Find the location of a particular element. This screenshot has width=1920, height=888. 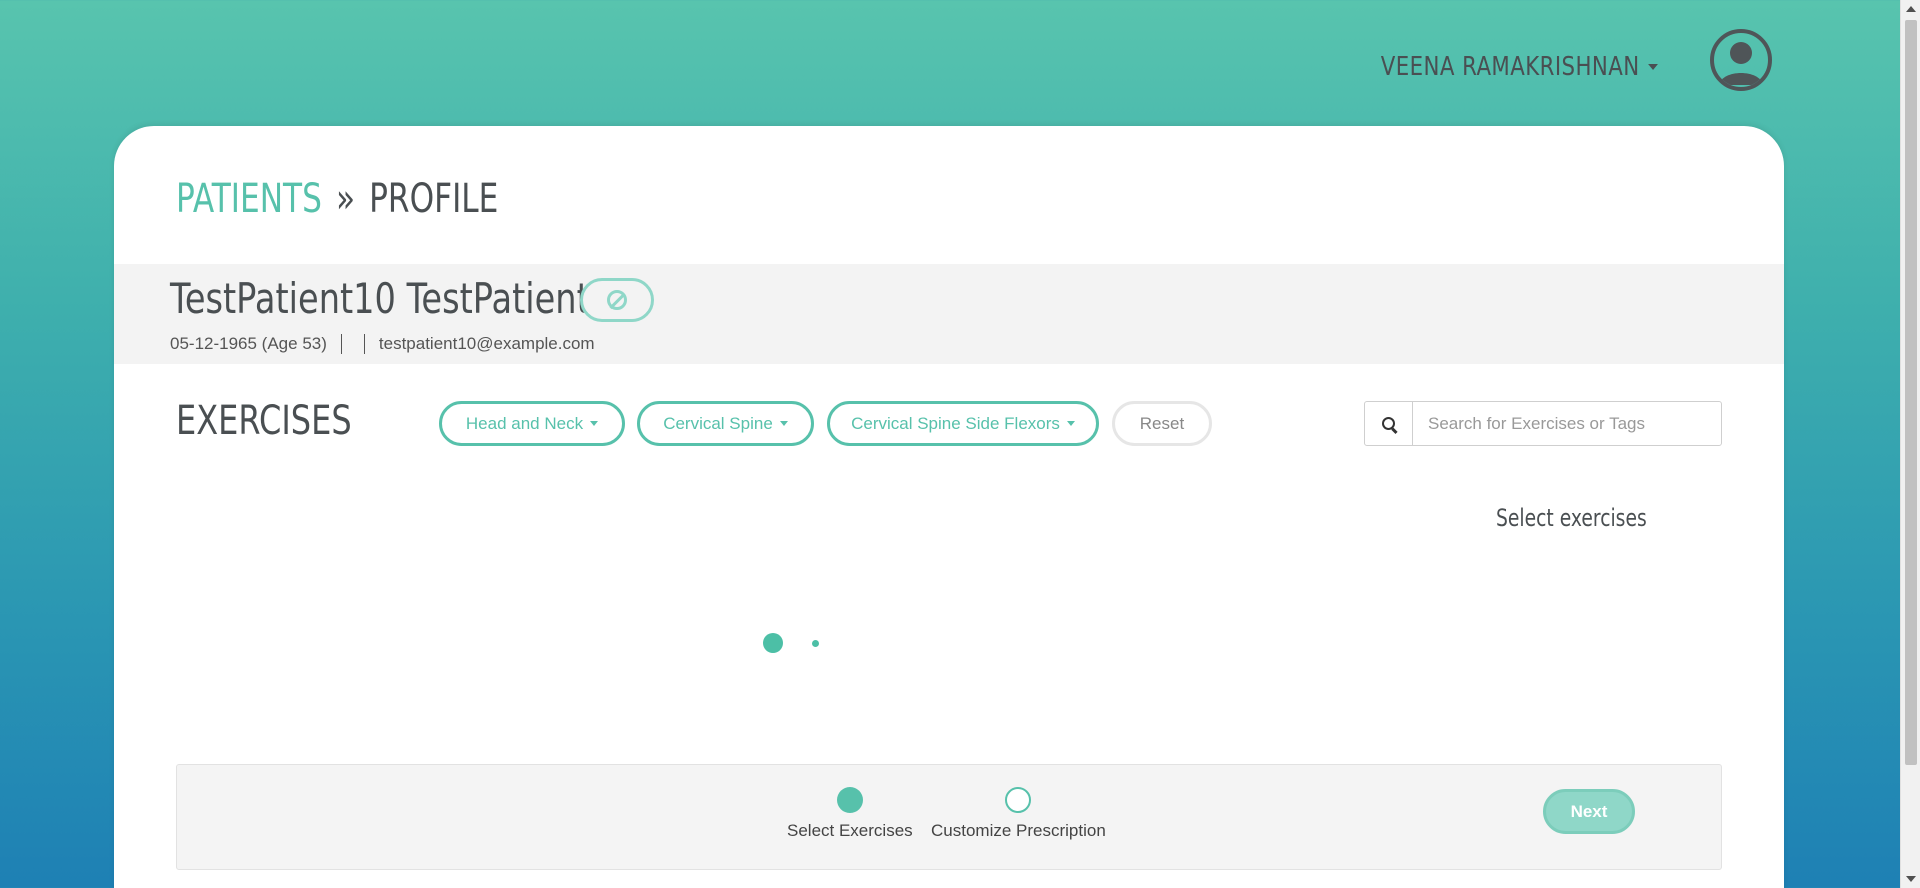

search-input is located at coordinates (1567, 423).